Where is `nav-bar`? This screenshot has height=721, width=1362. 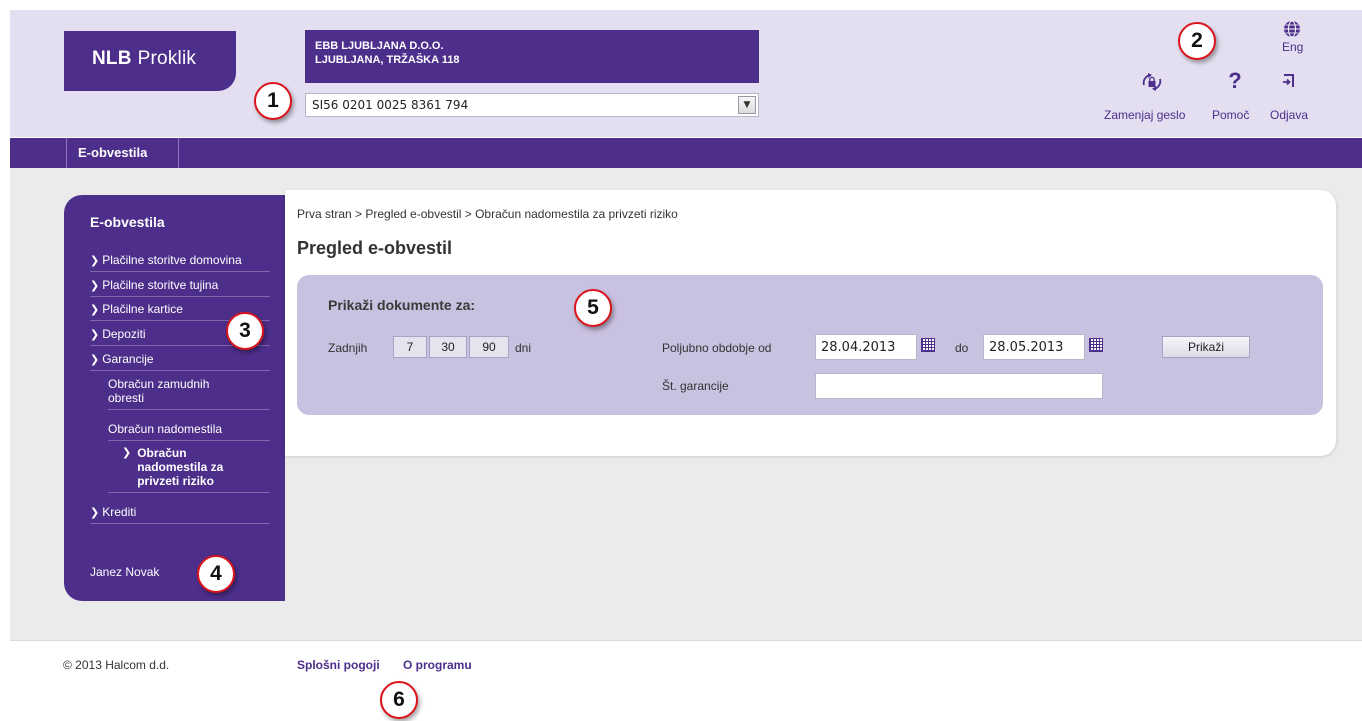 nav-bar is located at coordinates (686, 153).